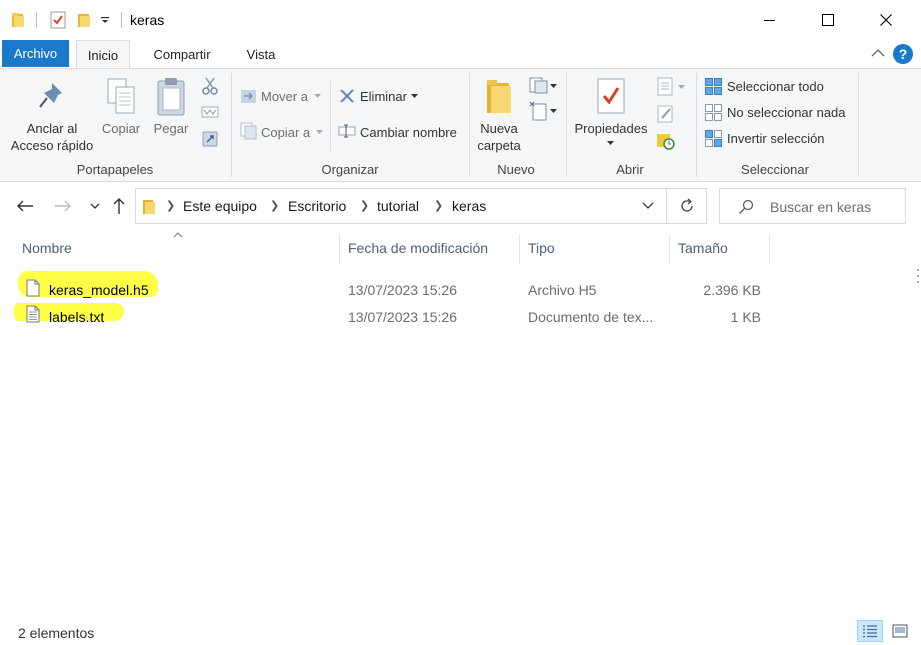  I want to click on group-clipboard-label: Portapapeles, so click(115, 169).